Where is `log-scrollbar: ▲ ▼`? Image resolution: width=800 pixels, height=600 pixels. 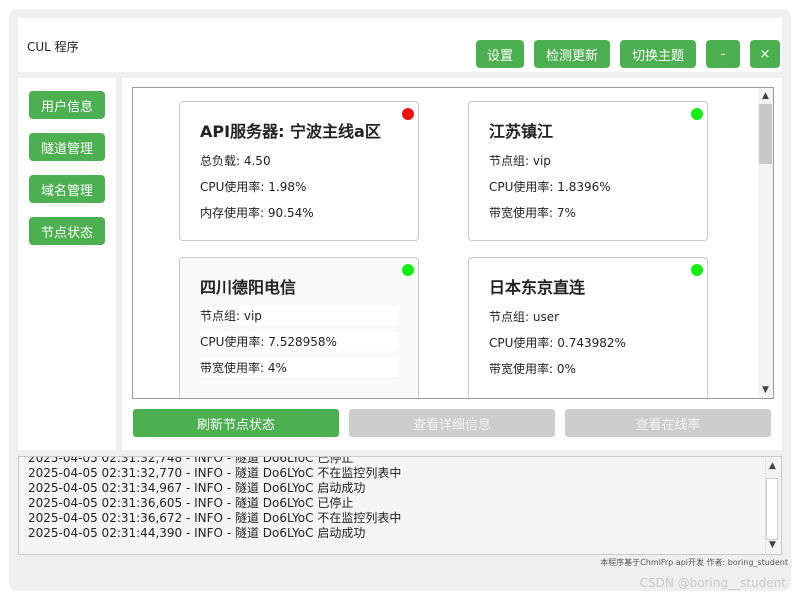
log-scrollbar: ▲ ▼ is located at coordinates (772, 505).